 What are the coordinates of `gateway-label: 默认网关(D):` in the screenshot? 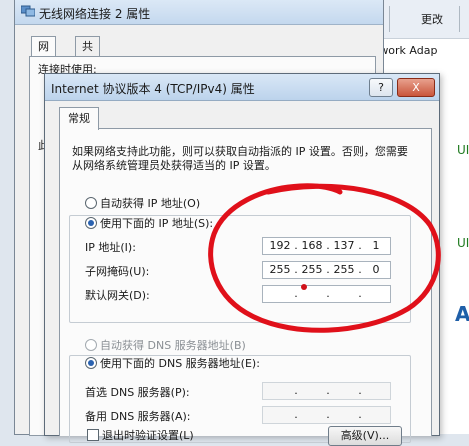 It's located at (117, 295).